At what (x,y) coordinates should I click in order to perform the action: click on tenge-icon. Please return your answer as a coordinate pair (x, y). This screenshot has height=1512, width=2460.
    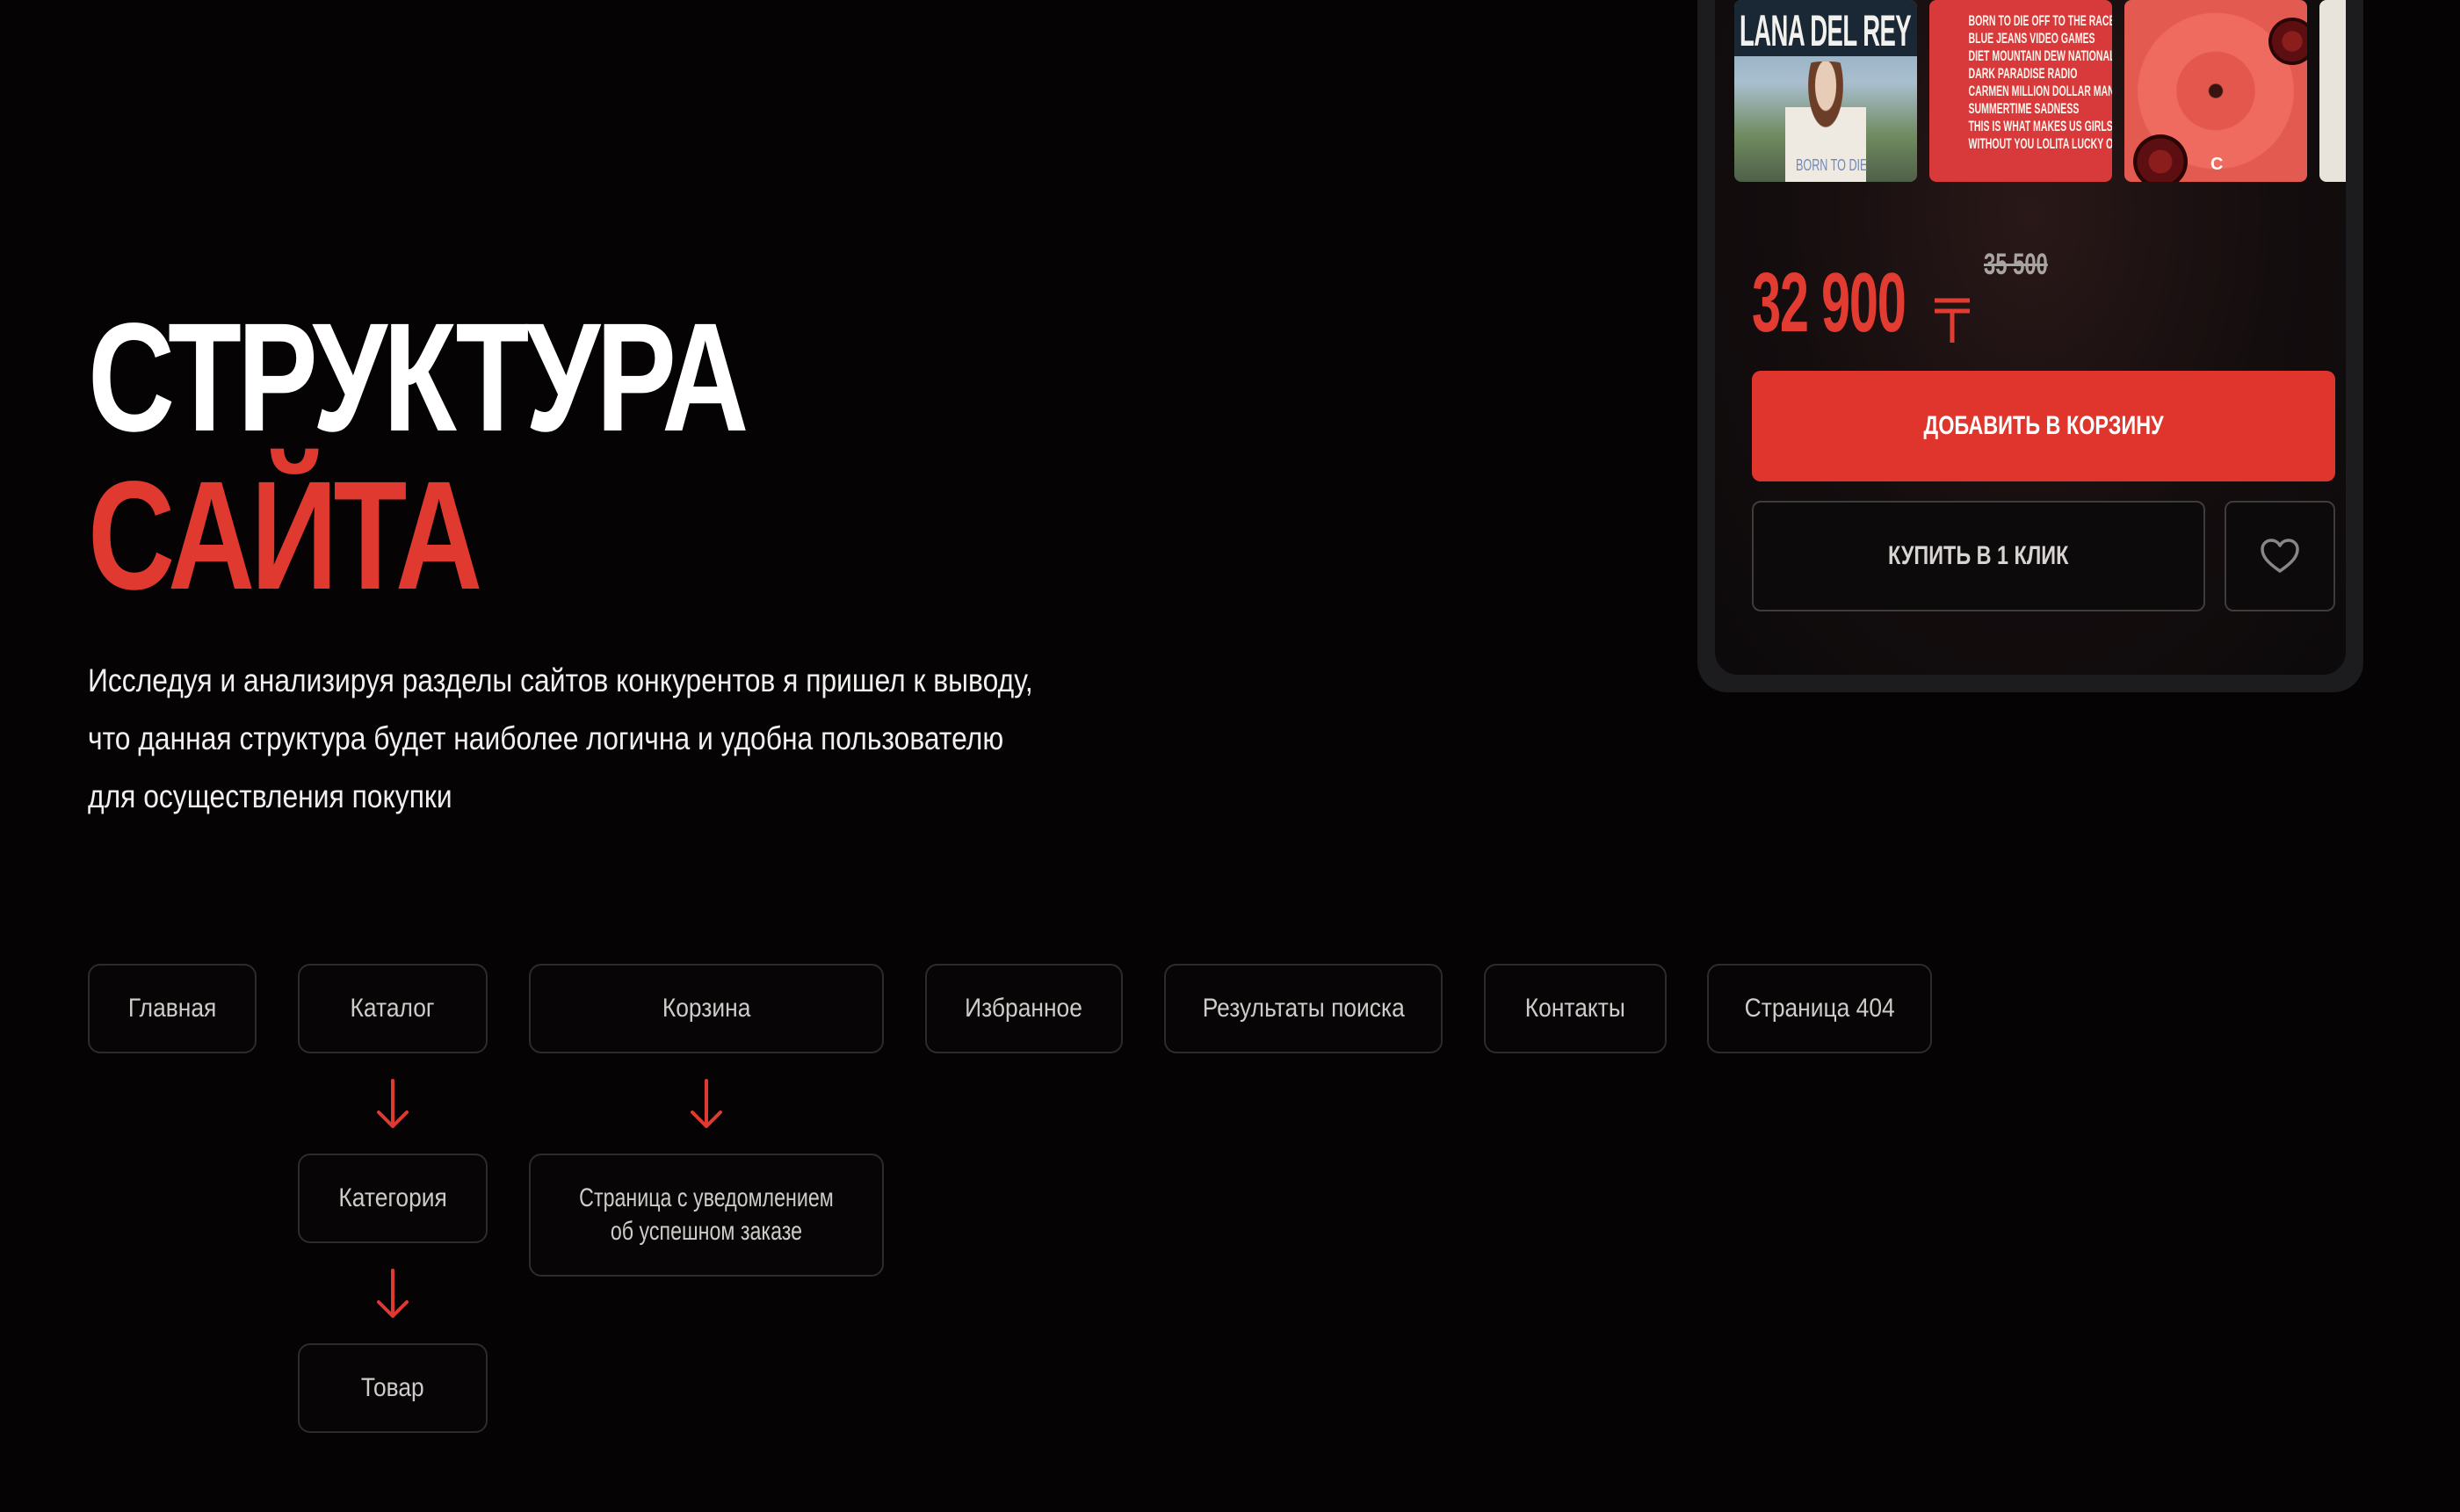
    Looking at the image, I should click on (1952, 320).